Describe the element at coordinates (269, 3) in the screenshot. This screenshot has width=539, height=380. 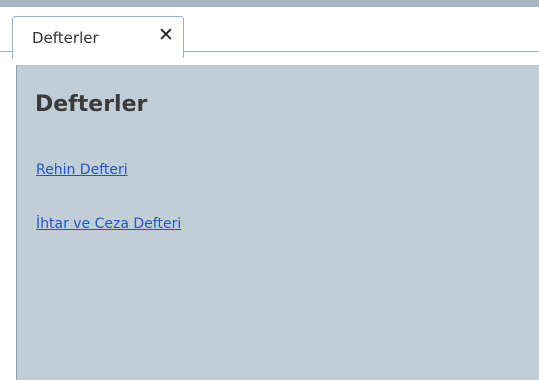
I see `window-top-bar` at that location.